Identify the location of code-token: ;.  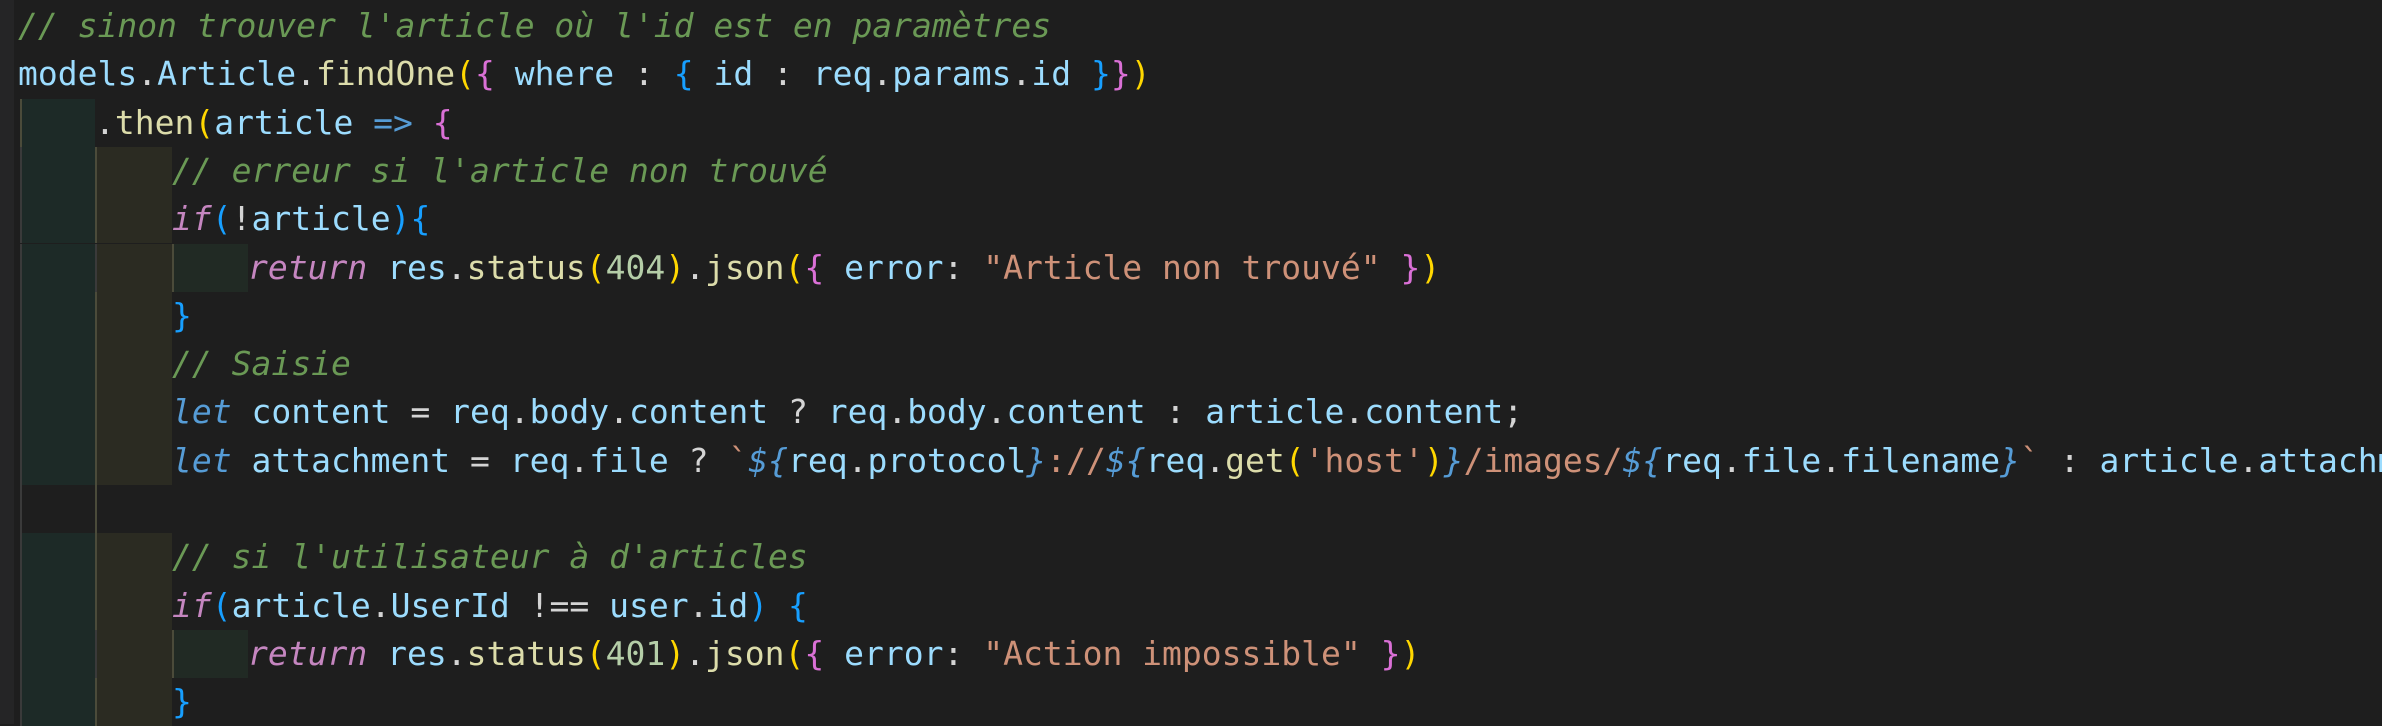
(1513, 412).